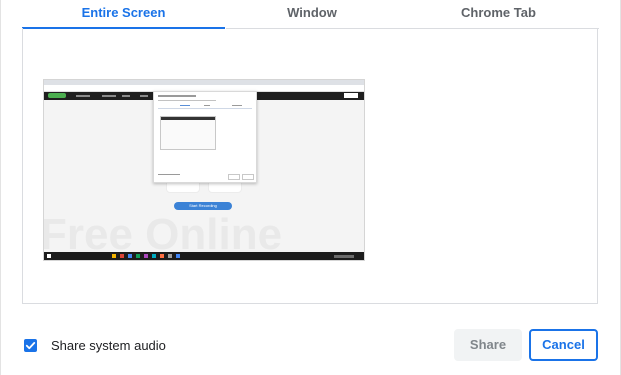  I want to click on thumb-modal-tabs, so click(205, 108).